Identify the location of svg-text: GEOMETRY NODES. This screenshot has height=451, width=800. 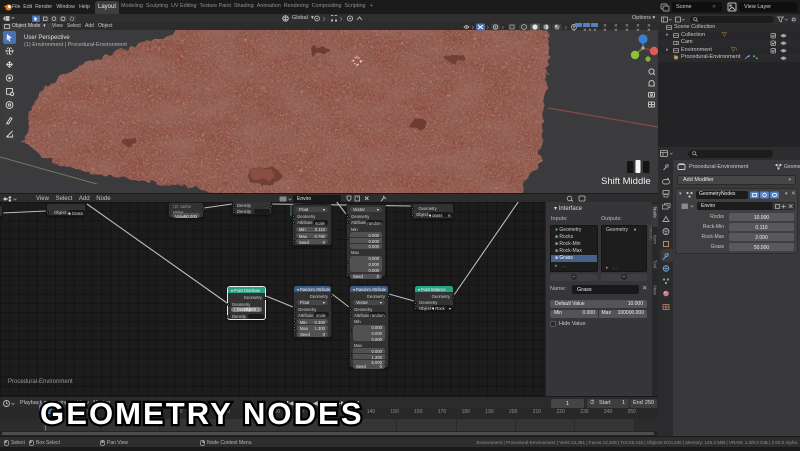
(201, 413).